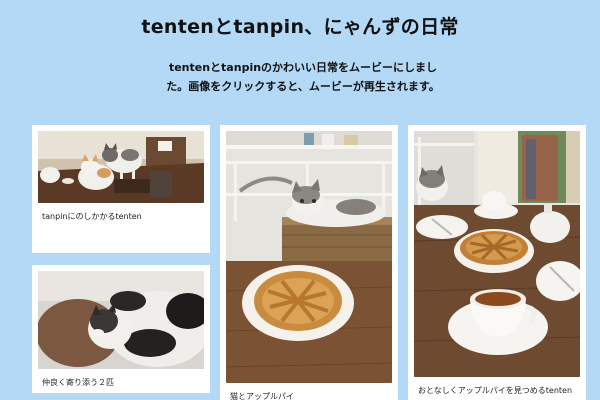 Image resolution: width=600 pixels, height=400 pixels. What do you see at coordinates (121, 167) in the screenshot?
I see `cats-on-table-photo` at bounding box center [121, 167].